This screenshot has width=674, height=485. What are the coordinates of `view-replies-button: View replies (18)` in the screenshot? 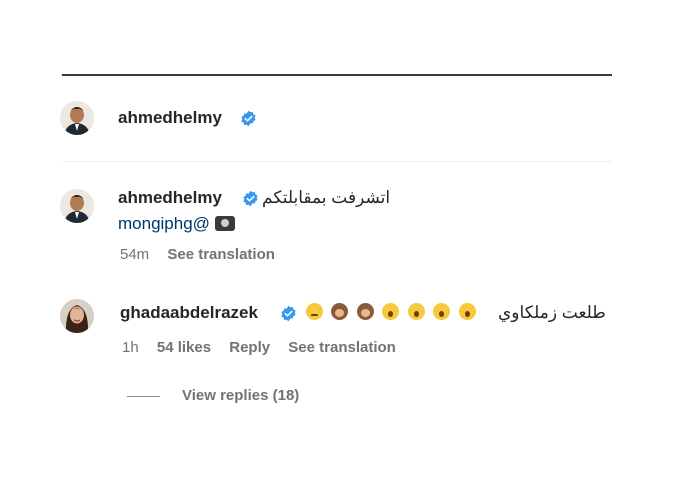 It's located at (240, 395).